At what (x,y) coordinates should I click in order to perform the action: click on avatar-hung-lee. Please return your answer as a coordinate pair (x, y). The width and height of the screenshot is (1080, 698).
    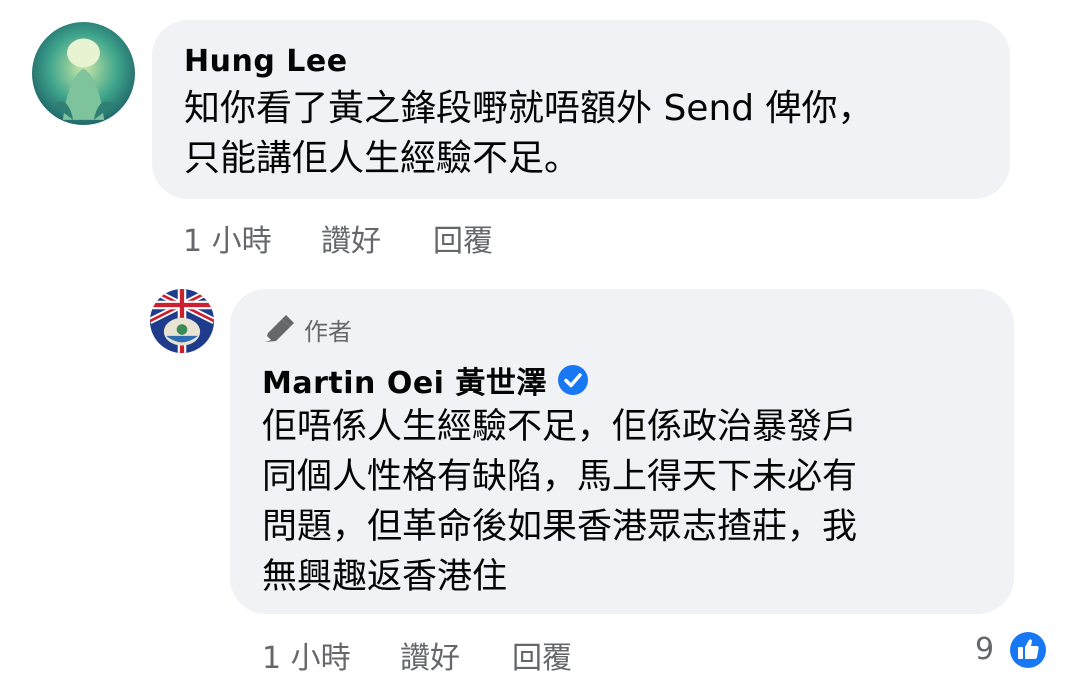
    Looking at the image, I should click on (83, 73).